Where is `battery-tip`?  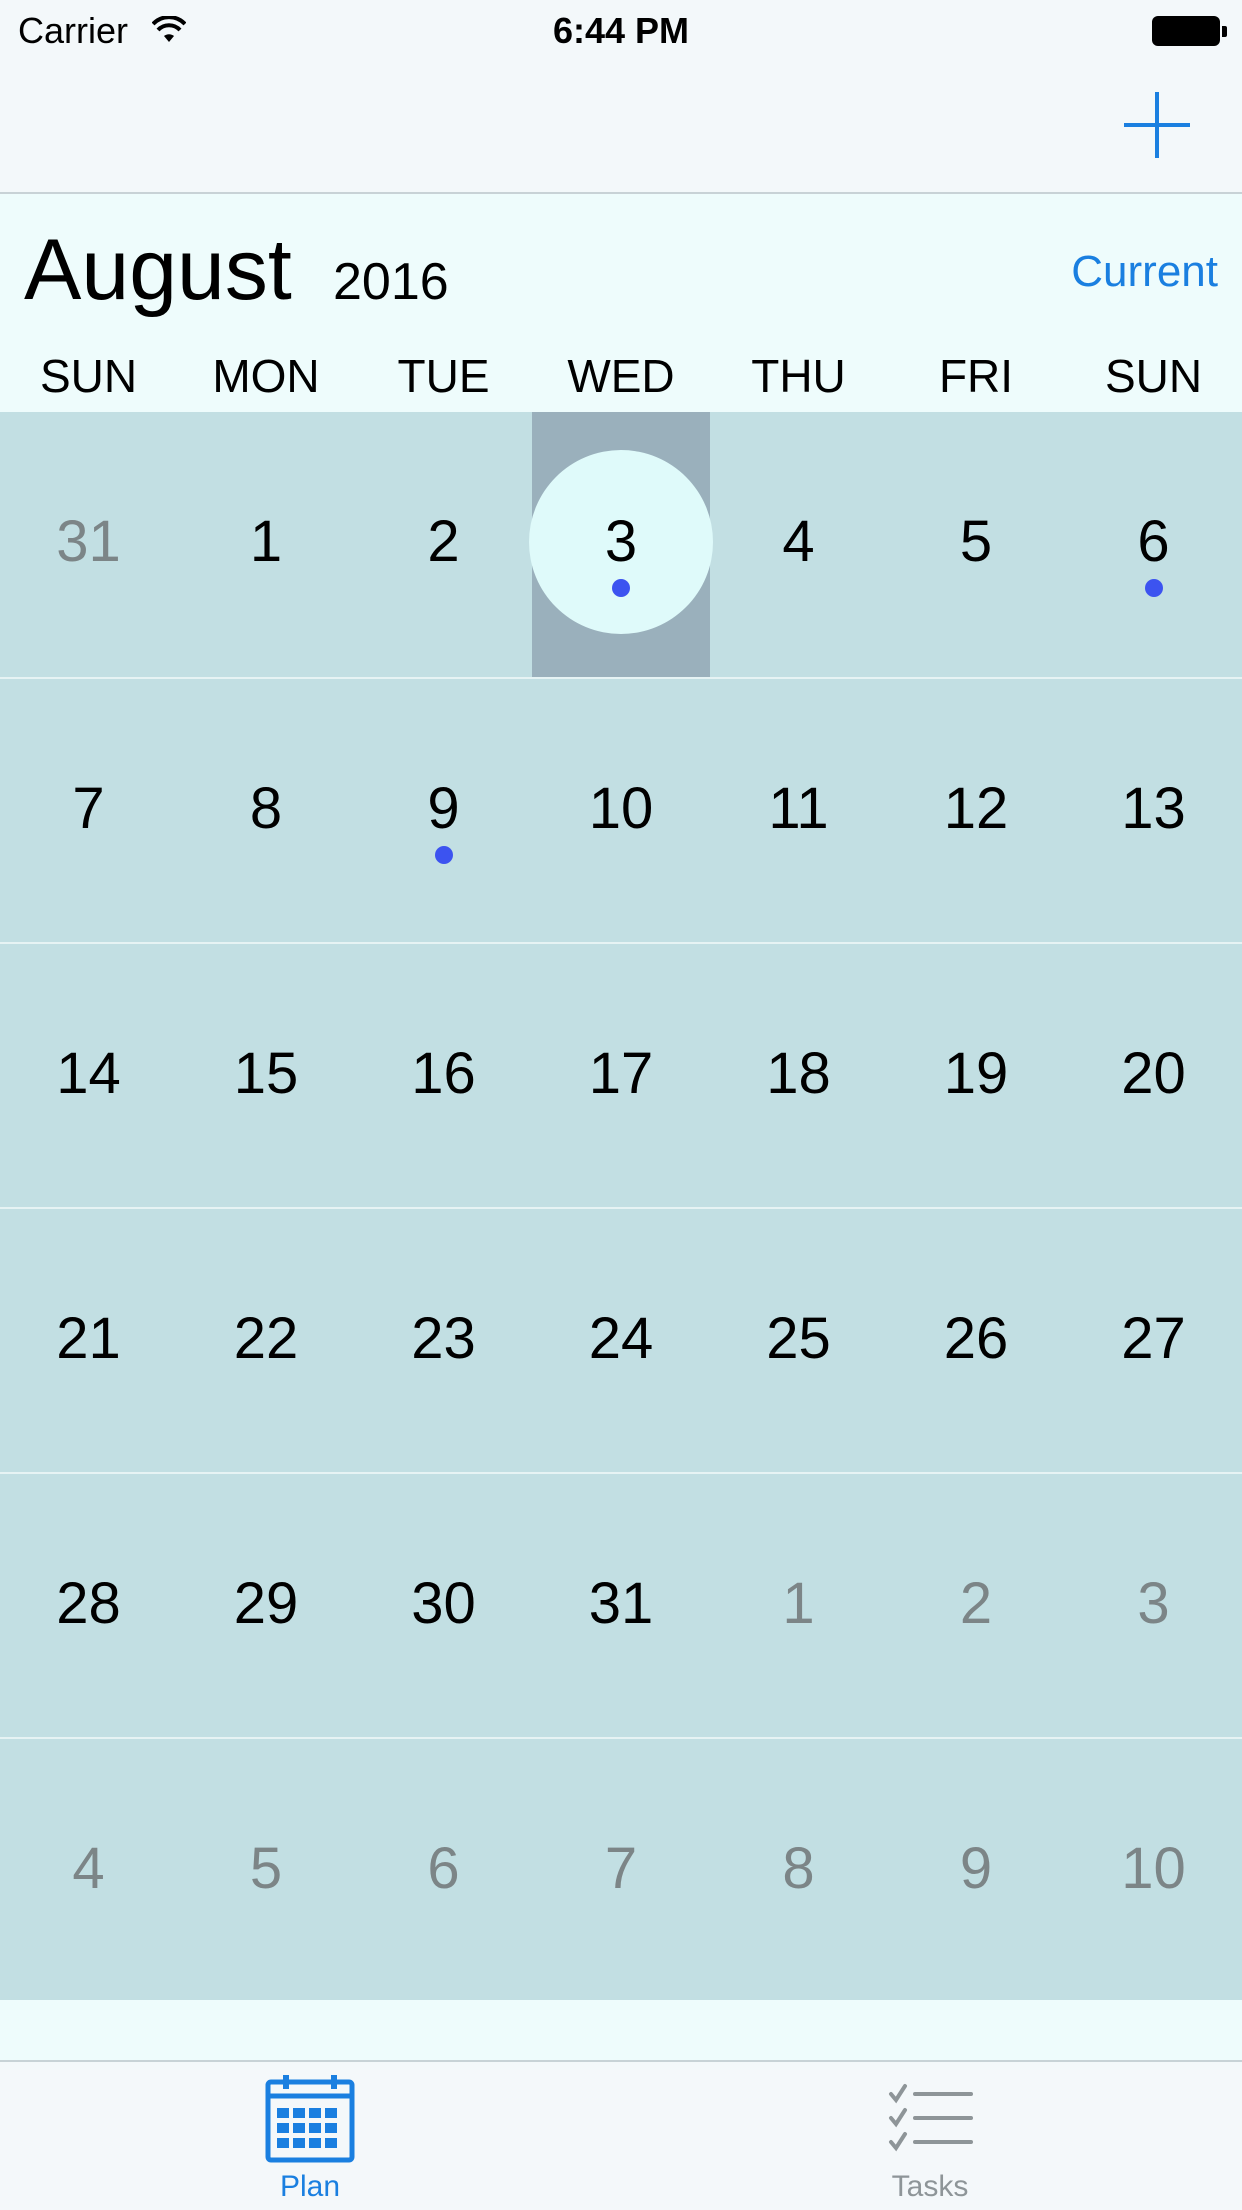
battery-tip is located at coordinates (1224, 31).